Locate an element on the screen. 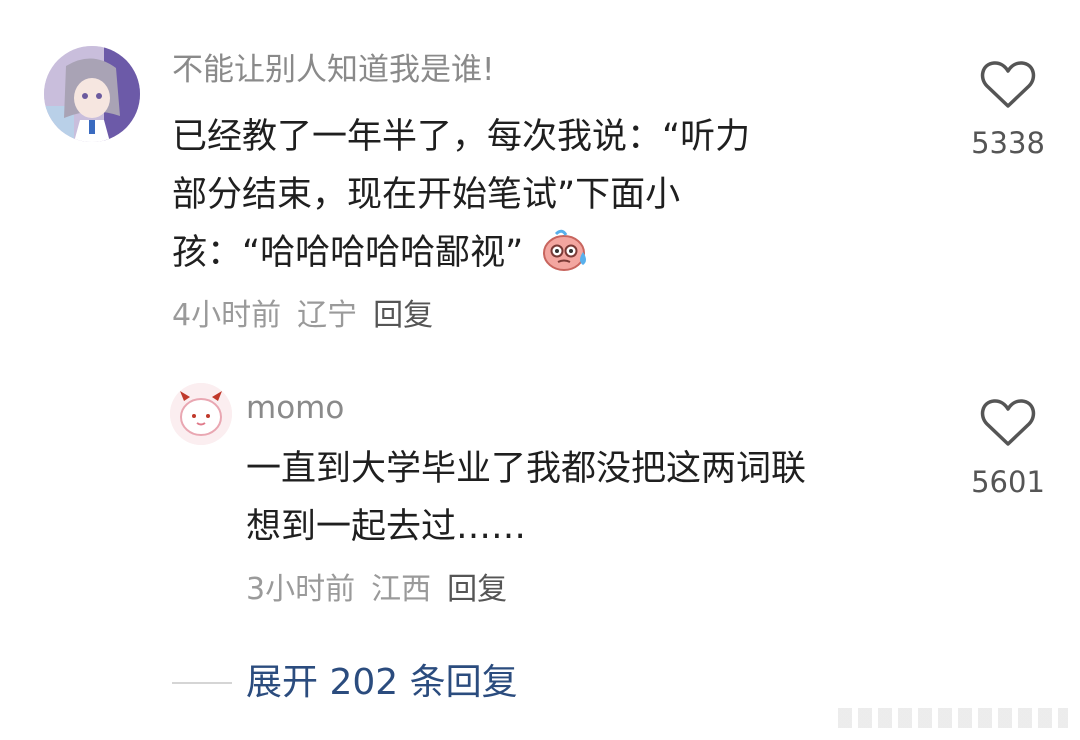  cute-character-avatar-image is located at coordinates (201, 414).